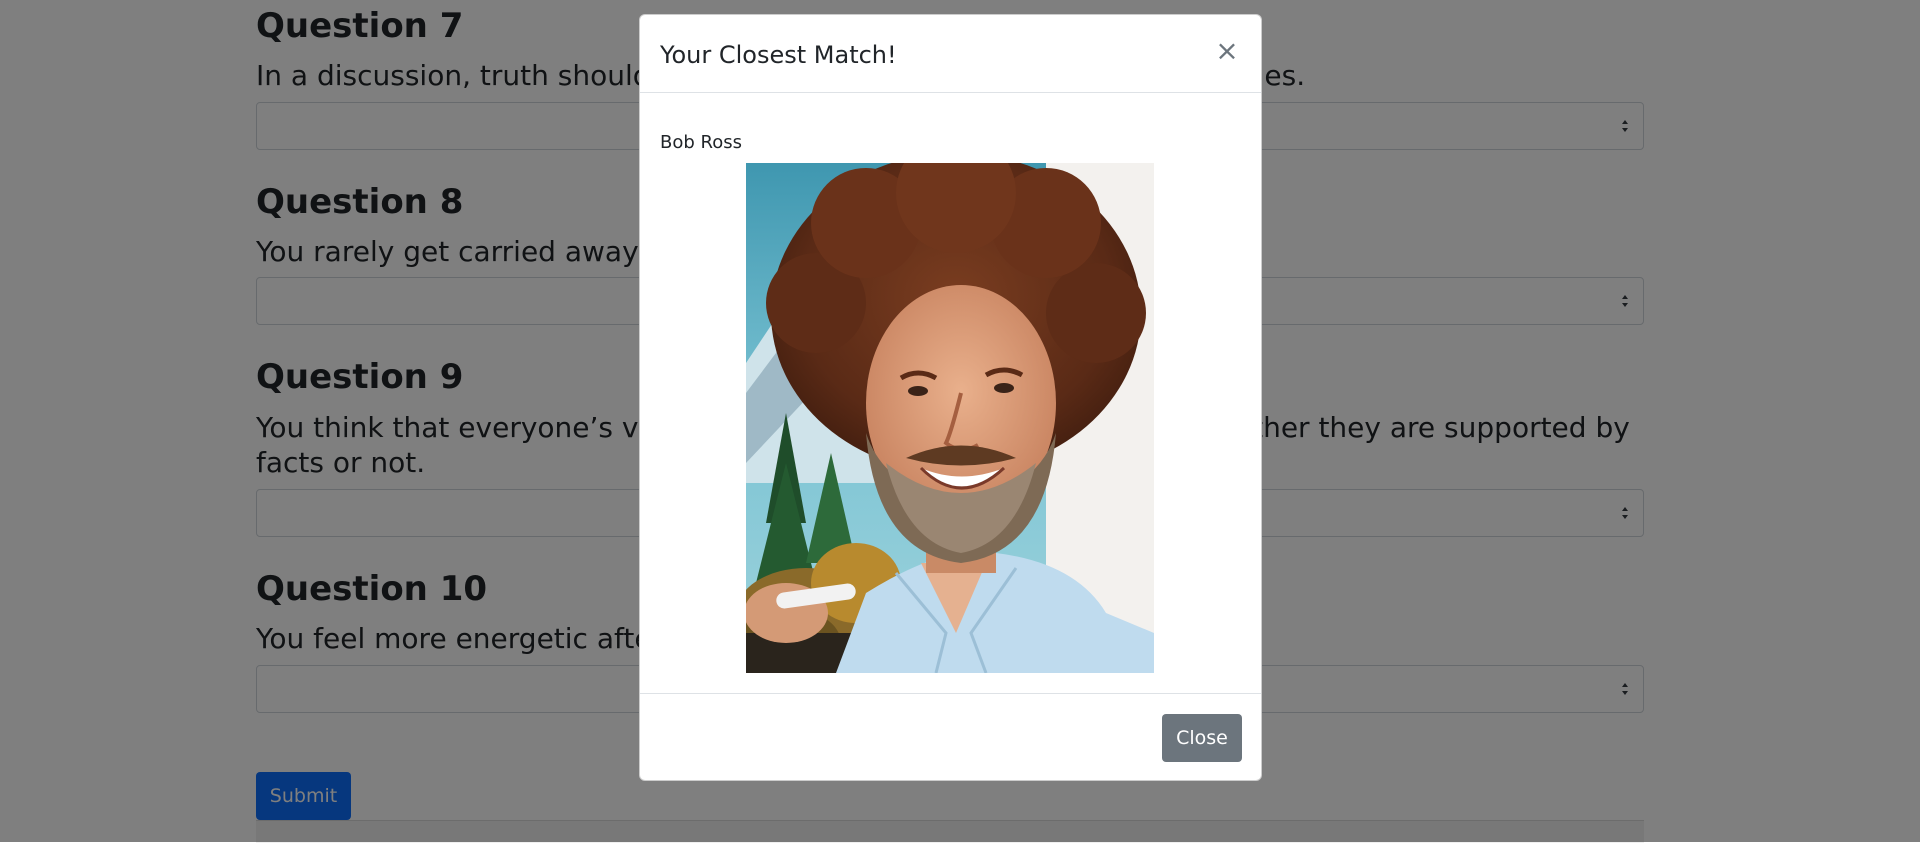 The height and width of the screenshot is (843, 1920). I want to click on modal-footer-divider, so click(950, 693).